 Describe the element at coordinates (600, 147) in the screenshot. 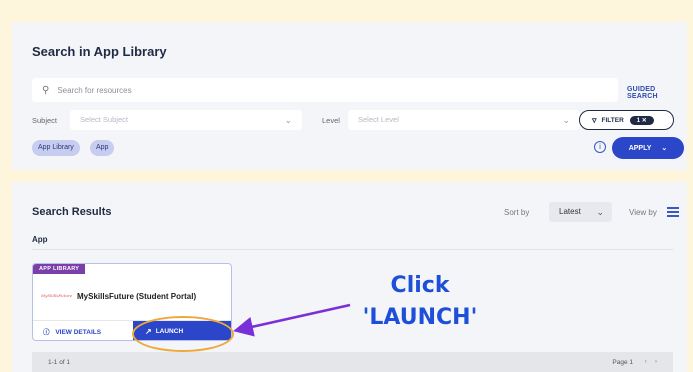

I see `info-icon: i` at that location.